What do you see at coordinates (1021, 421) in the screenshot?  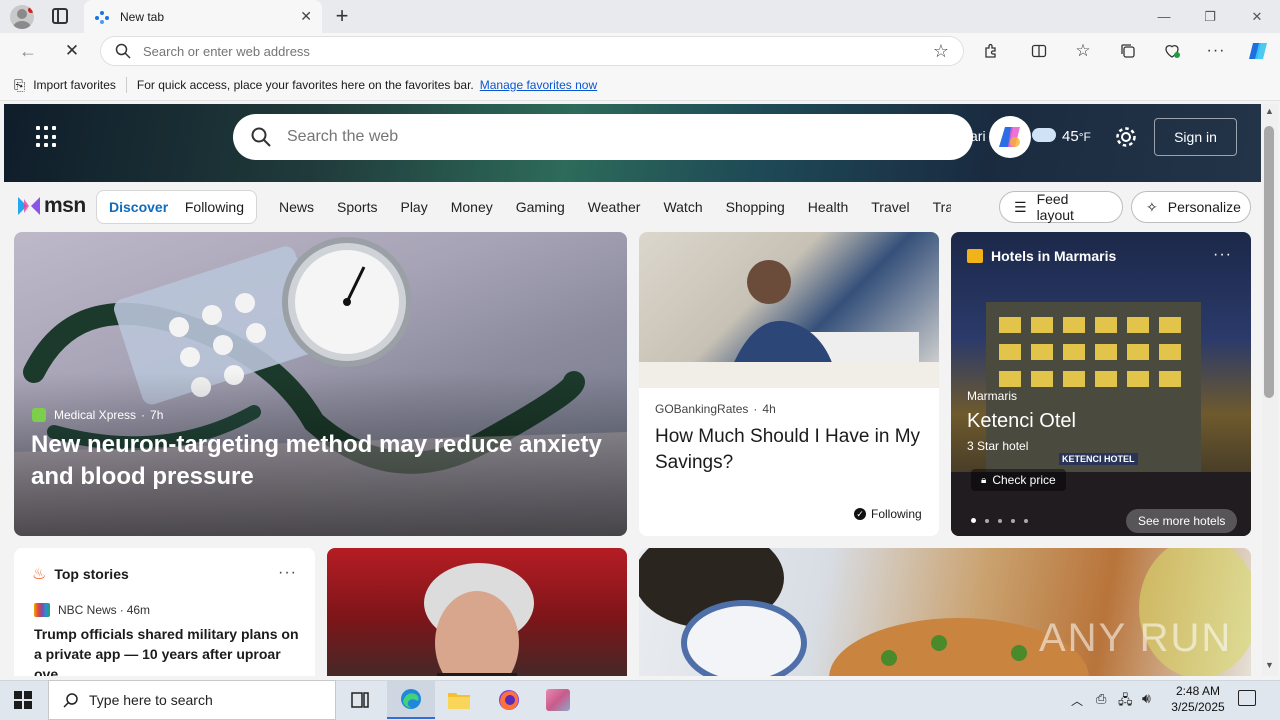 I see `hotel-name: Ketenci Otel` at bounding box center [1021, 421].